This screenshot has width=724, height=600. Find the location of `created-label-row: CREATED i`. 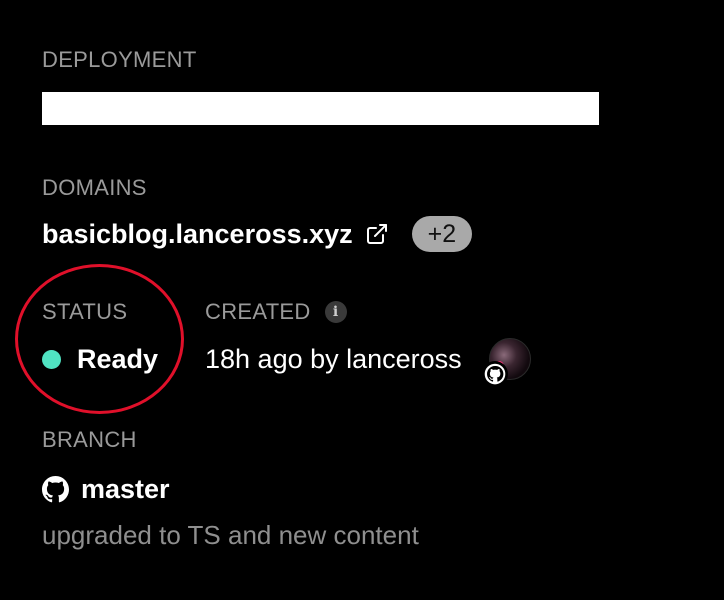

created-label-row: CREATED i is located at coordinates (276, 312).